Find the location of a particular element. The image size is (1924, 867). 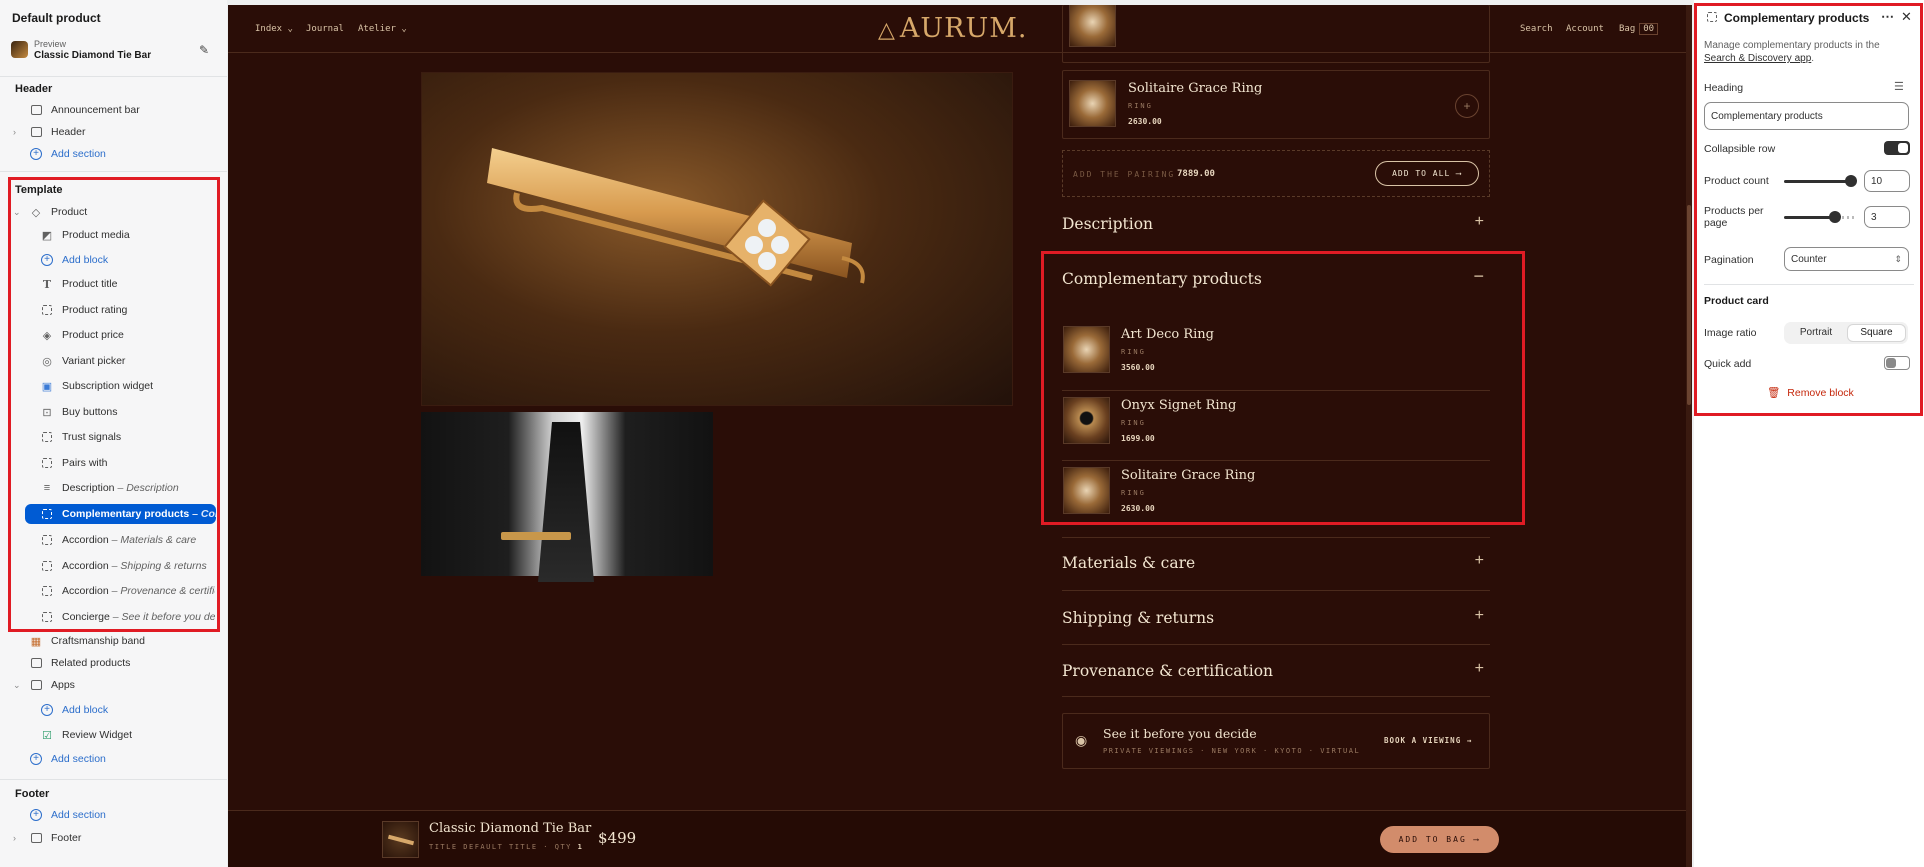

header-add-section: + Add section is located at coordinates (124, 154).